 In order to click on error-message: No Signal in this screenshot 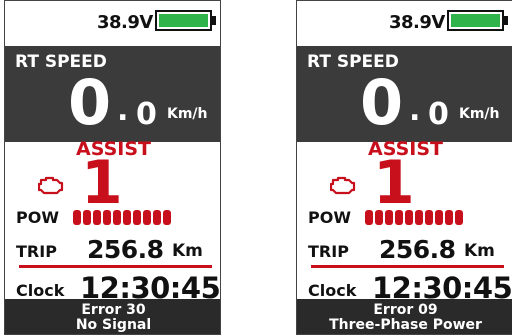, I will do `click(113, 325)`.